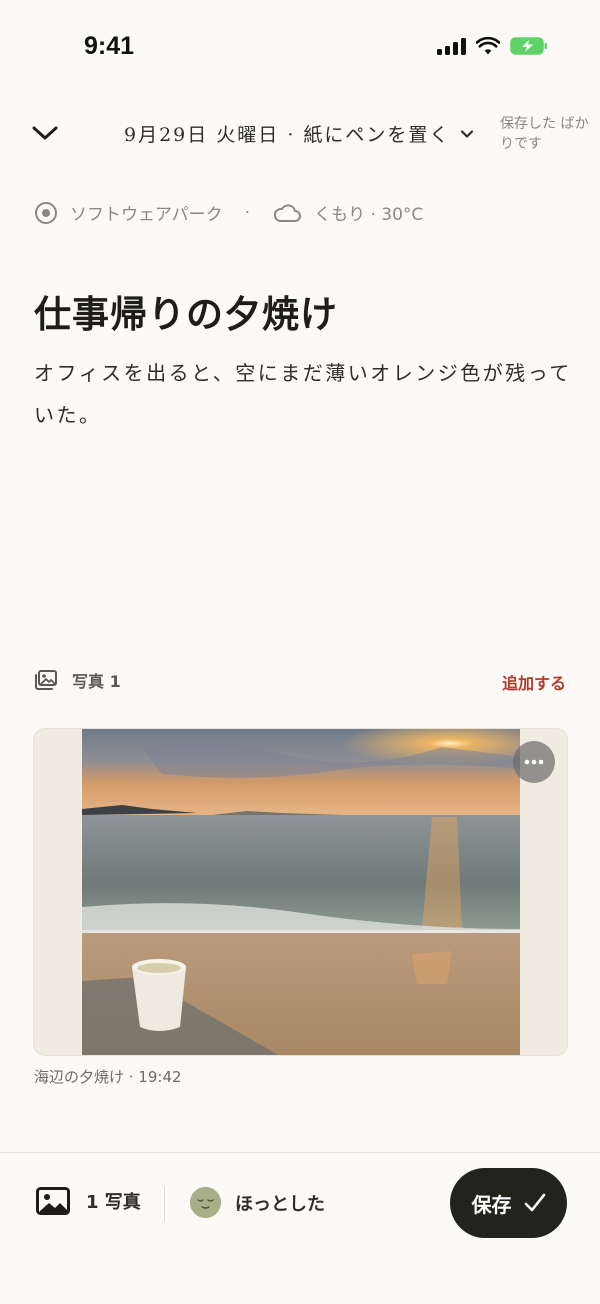 This screenshot has height=1304, width=600. I want to click on photo-count-button: 1 写真, so click(88, 1201).